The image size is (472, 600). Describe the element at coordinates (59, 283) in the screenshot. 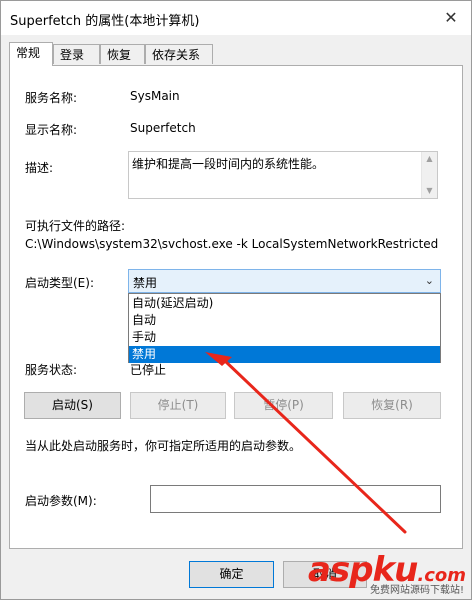

I see `startup-type-label: 启动类型(E):` at that location.